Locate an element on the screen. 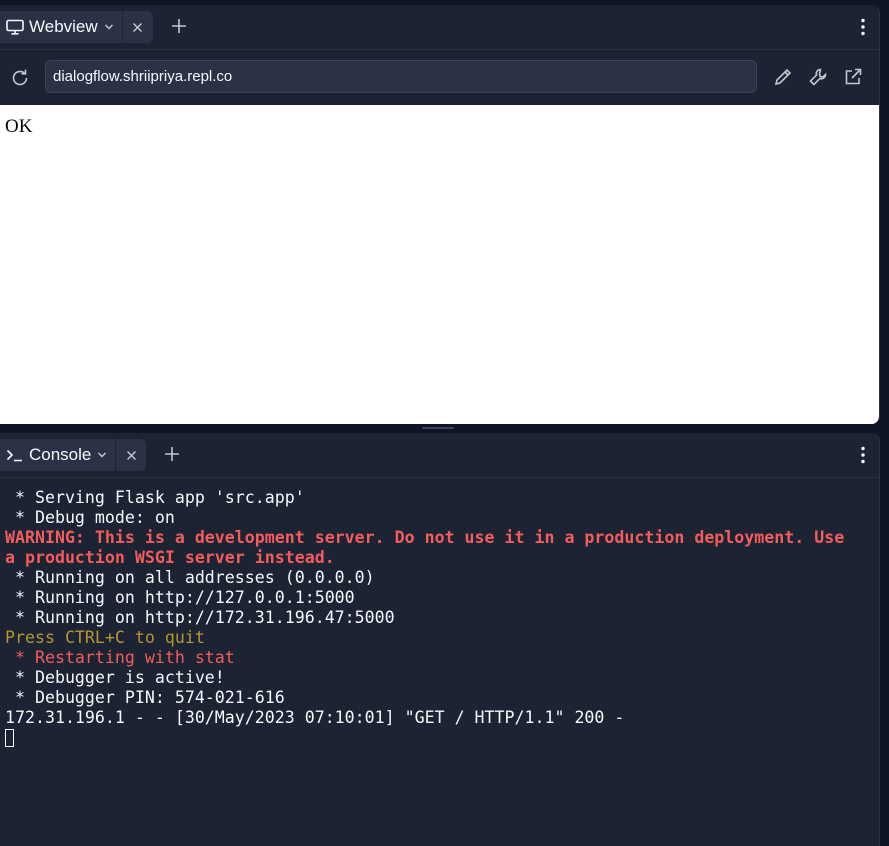 The width and height of the screenshot is (889, 846). webview-menu-button is located at coordinates (863, 29).